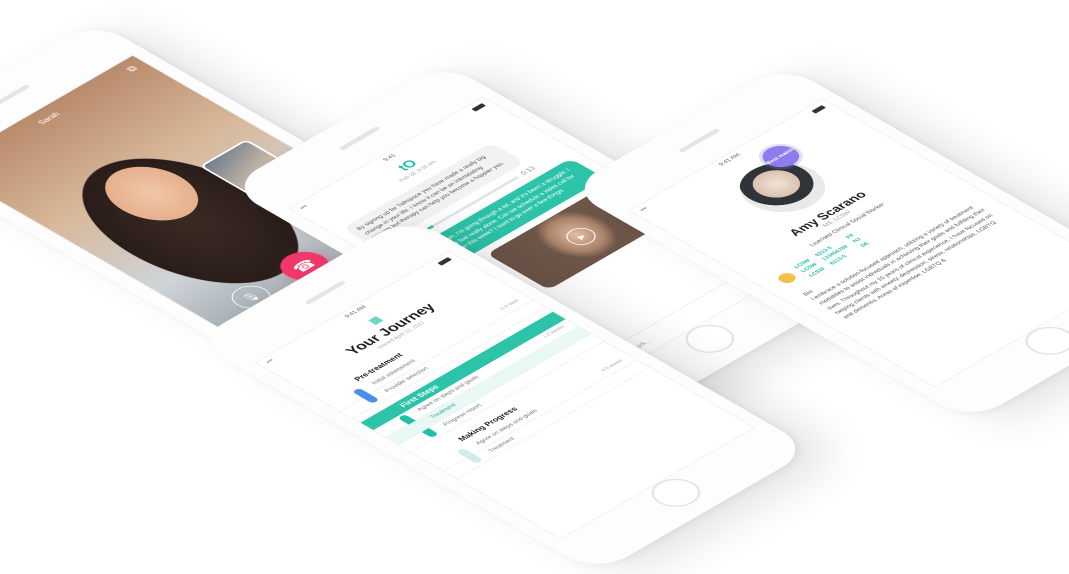 The width and height of the screenshot is (1069, 574). What do you see at coordinates (581, 236) in the screenshot?
I see `play-icon: ▶` at bounding box center [581, 236].